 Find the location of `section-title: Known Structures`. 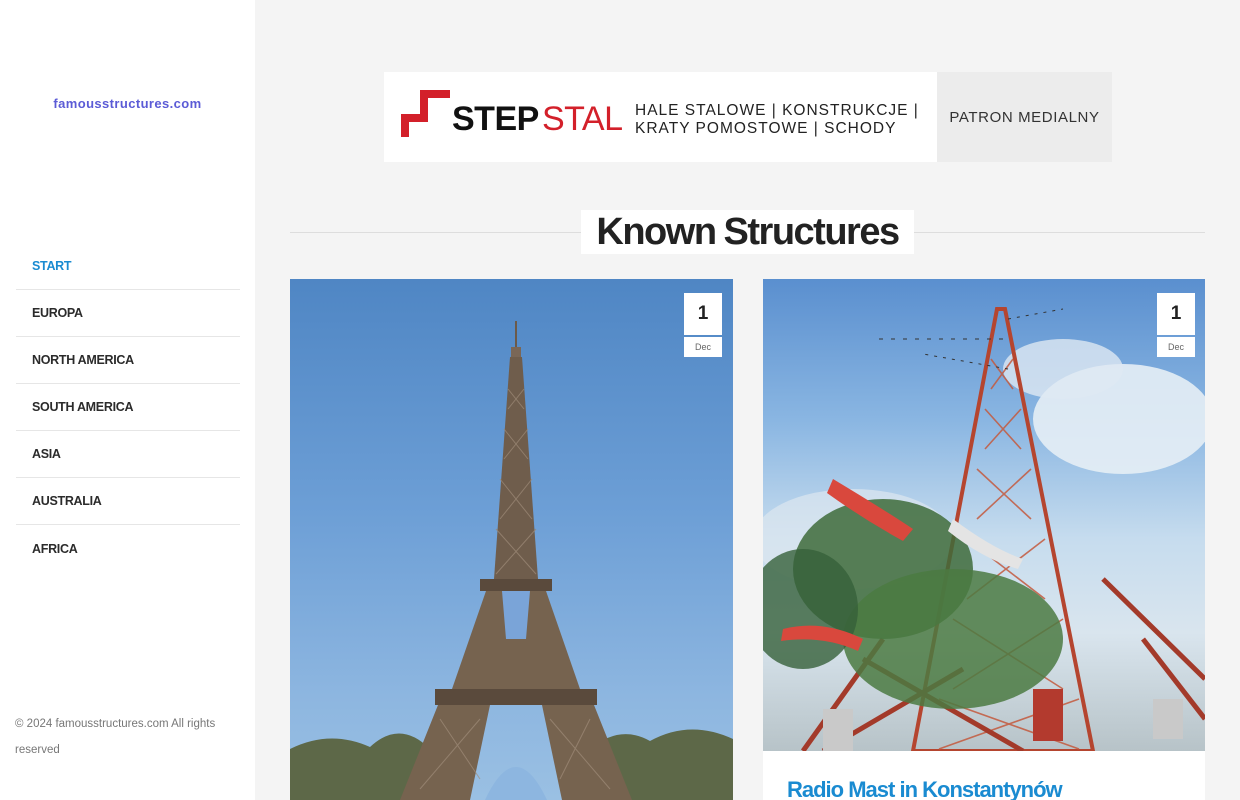

section-title: Known Structures is located at coordinates (747, 232).